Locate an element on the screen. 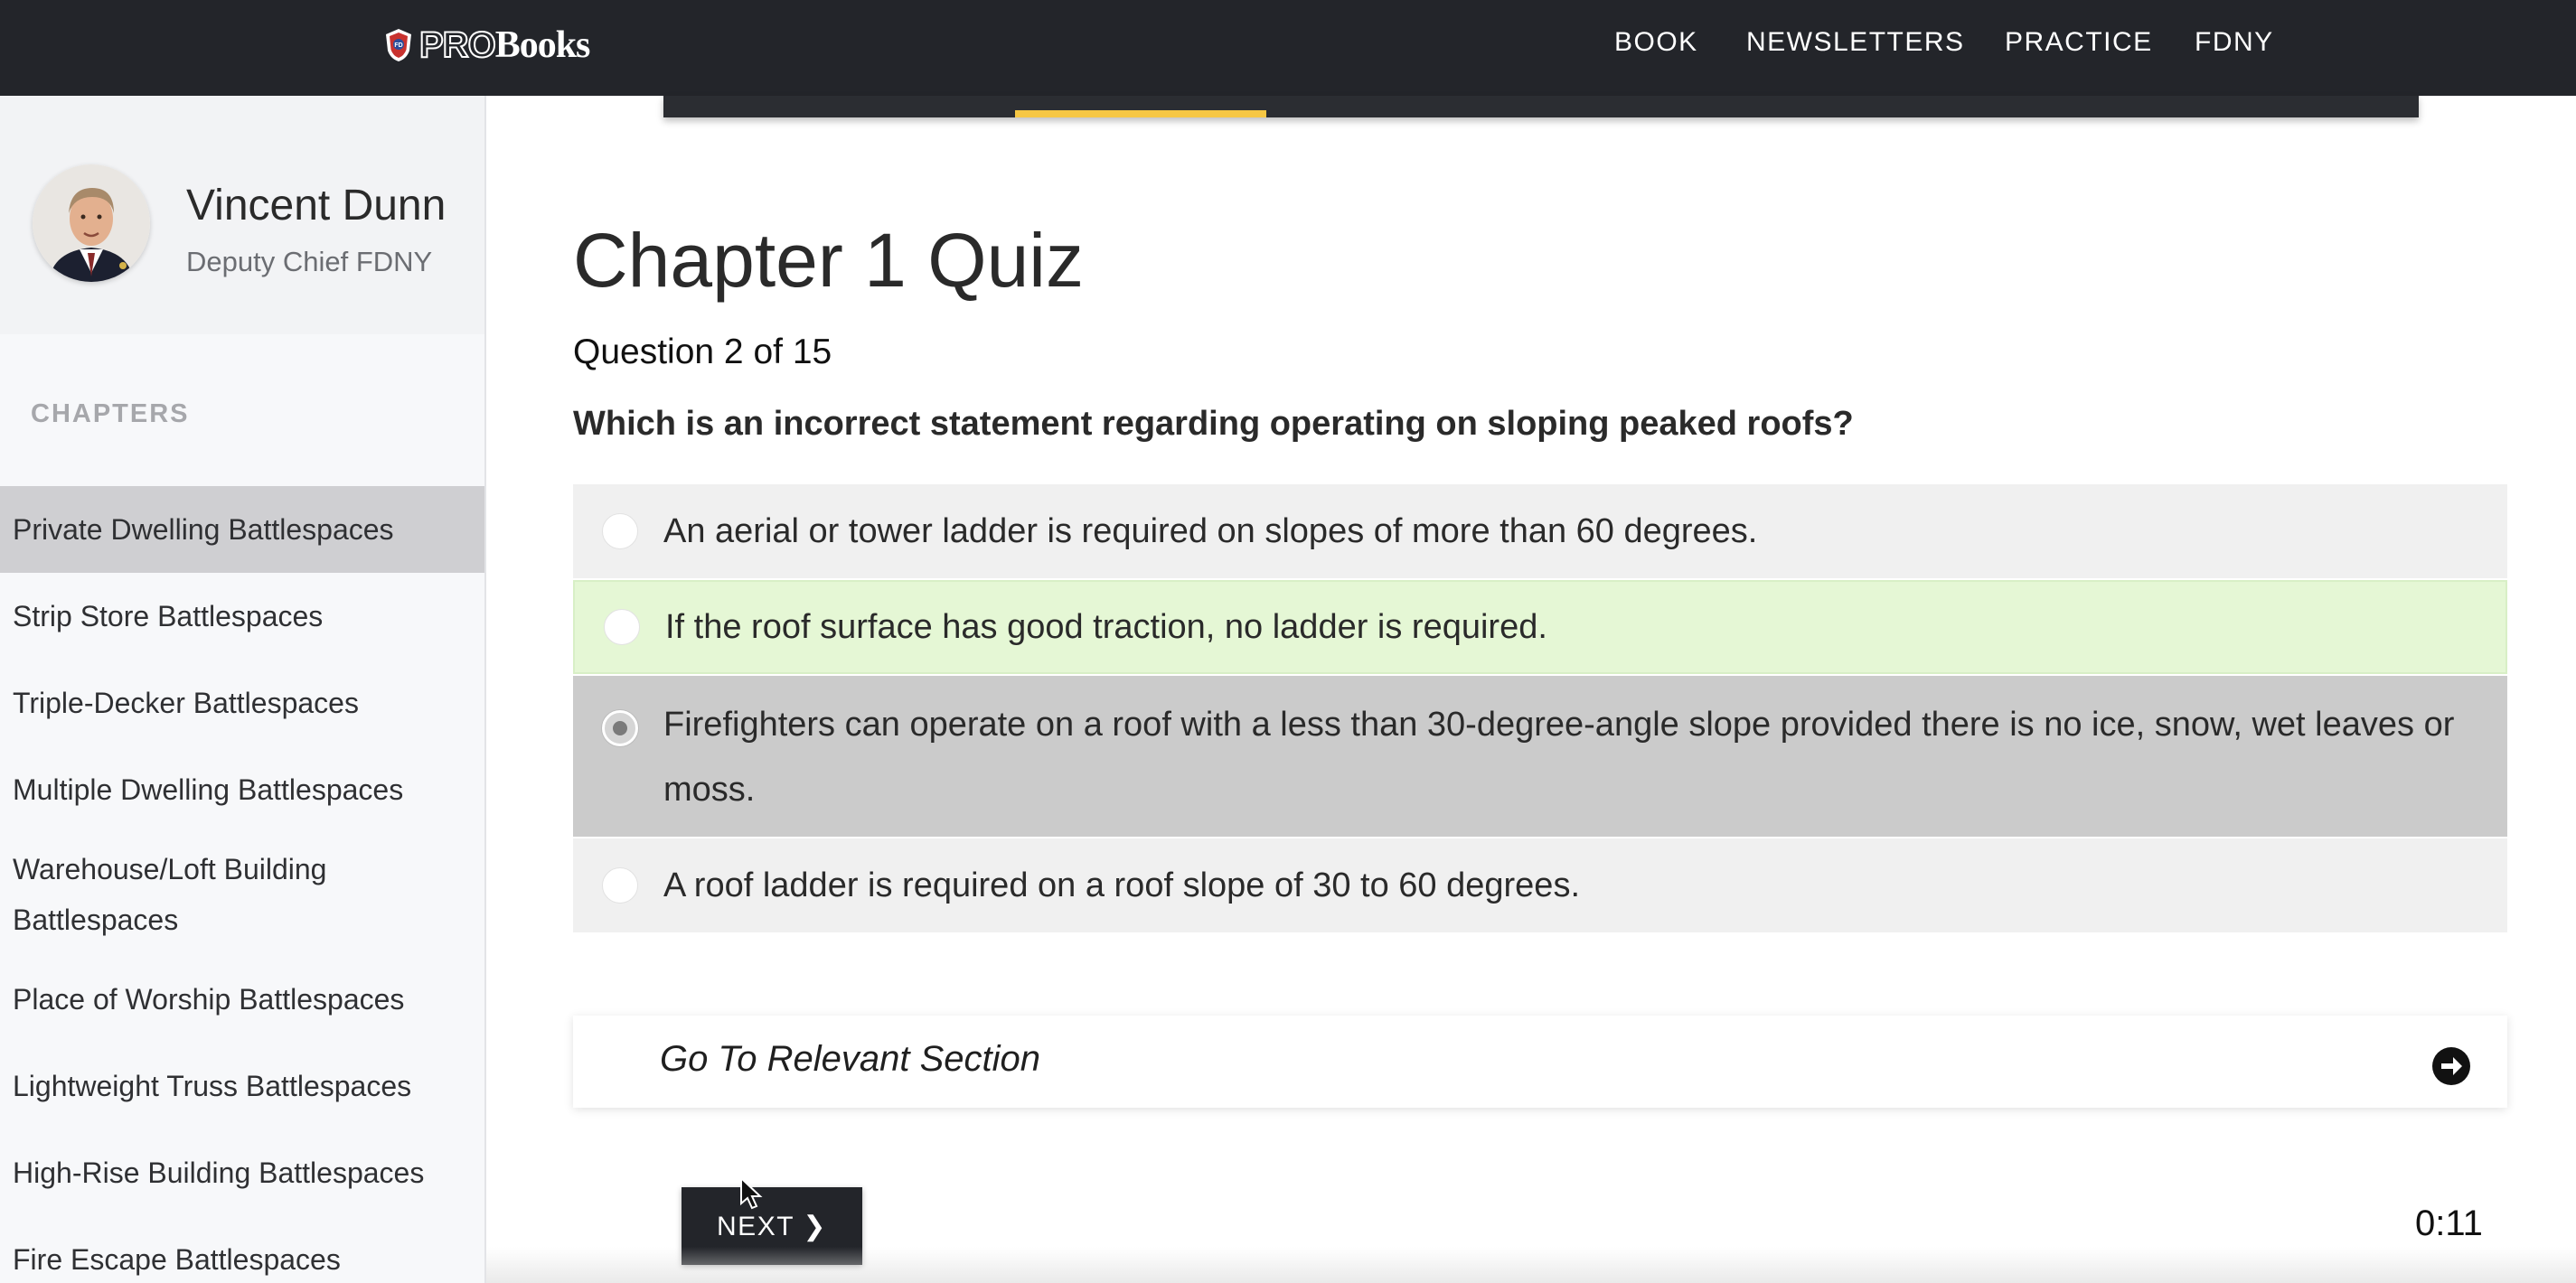 Image resolution: width=2576 pixels, height=1283 pixels. chapter-item-strip-store: Strip Store Battlespaces is located at coordinates (242, 616).